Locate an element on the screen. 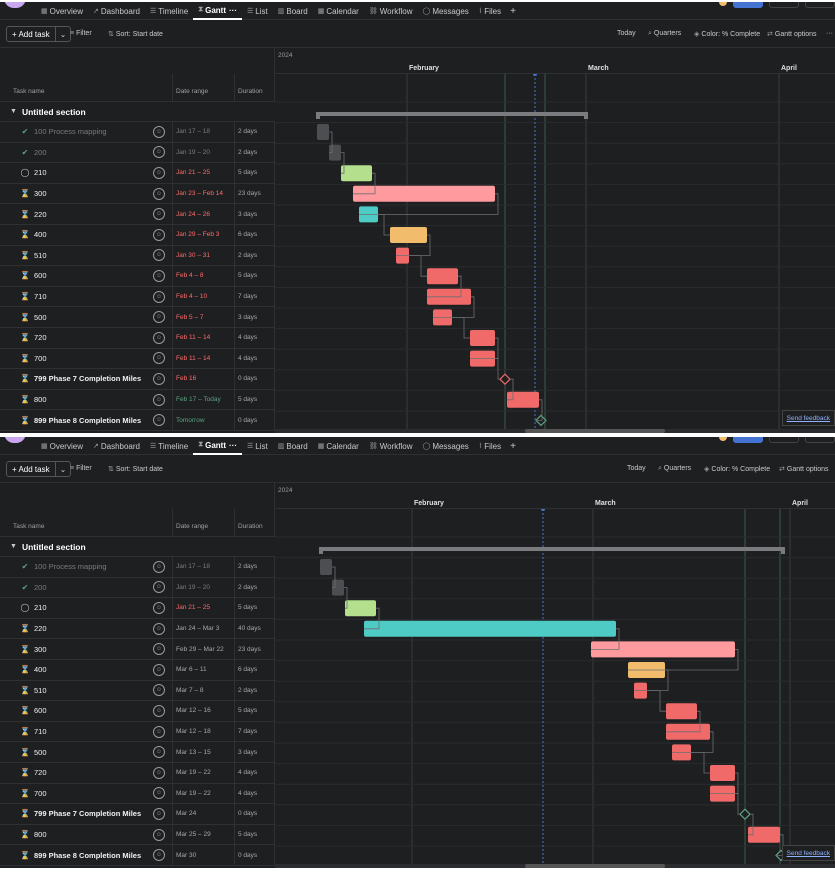  task-date-range: Feb 16 is located at coordinates (186, 378).